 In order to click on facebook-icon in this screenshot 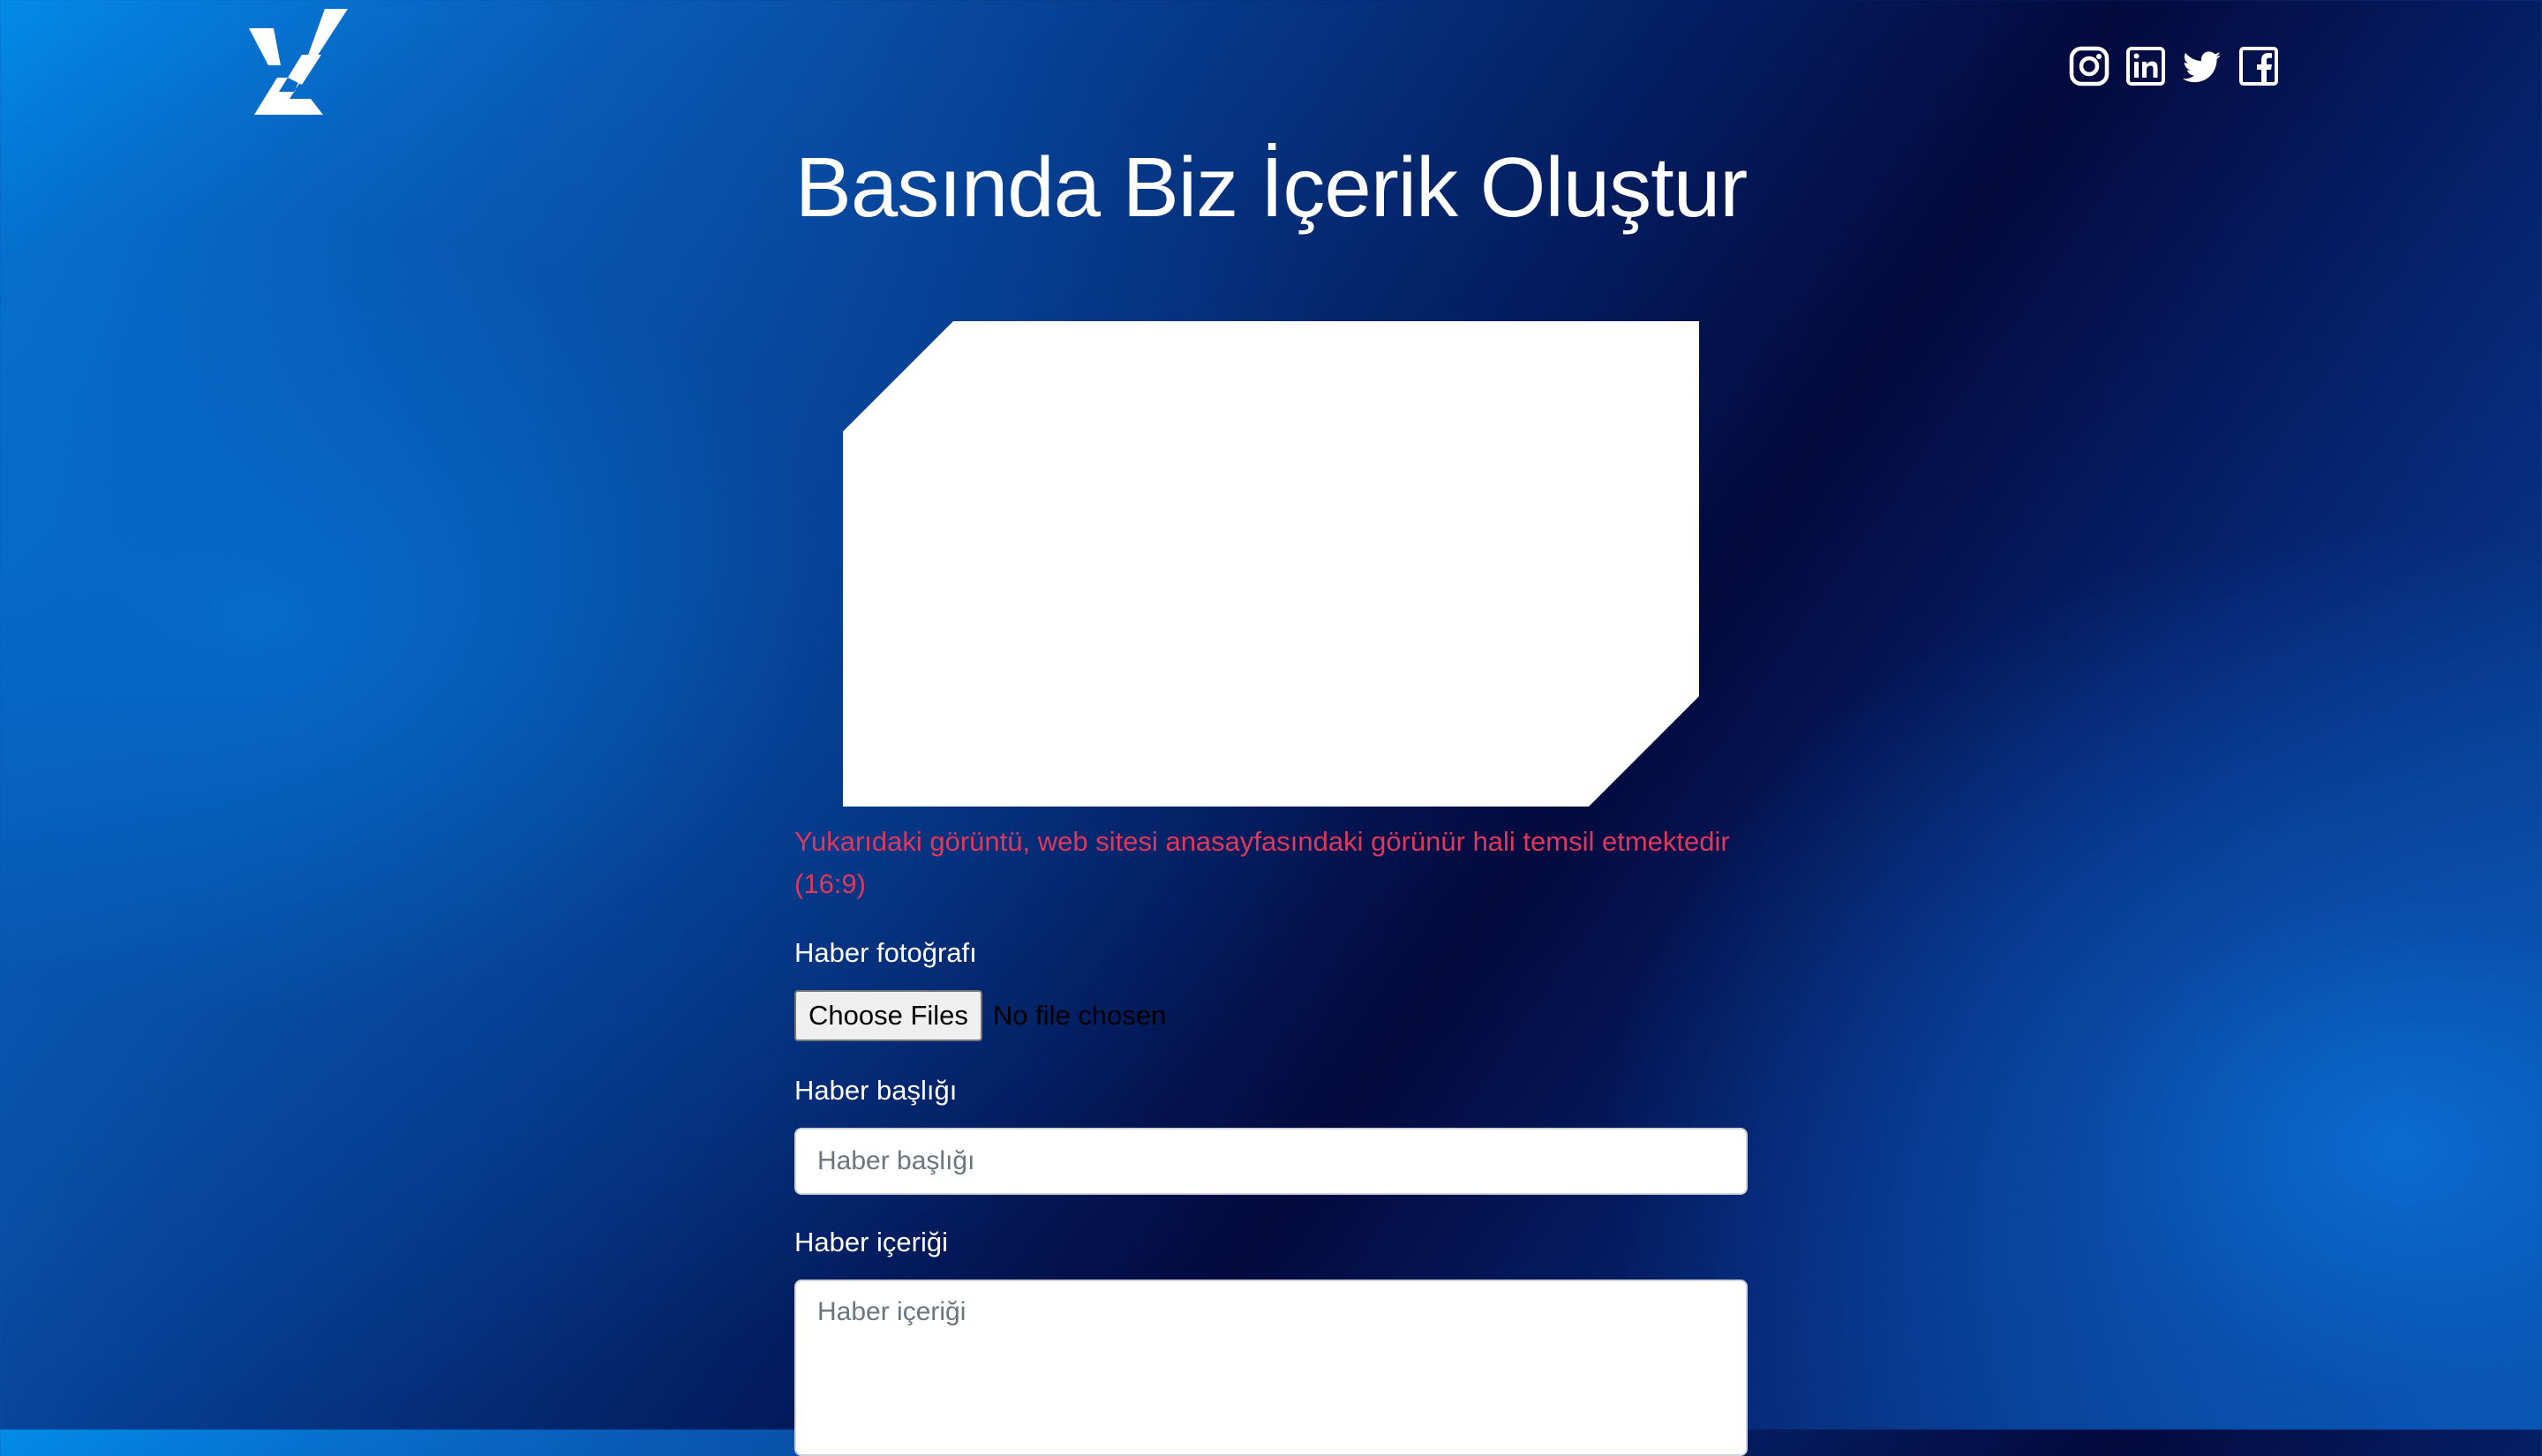, I will do `click(2258, 66)`.